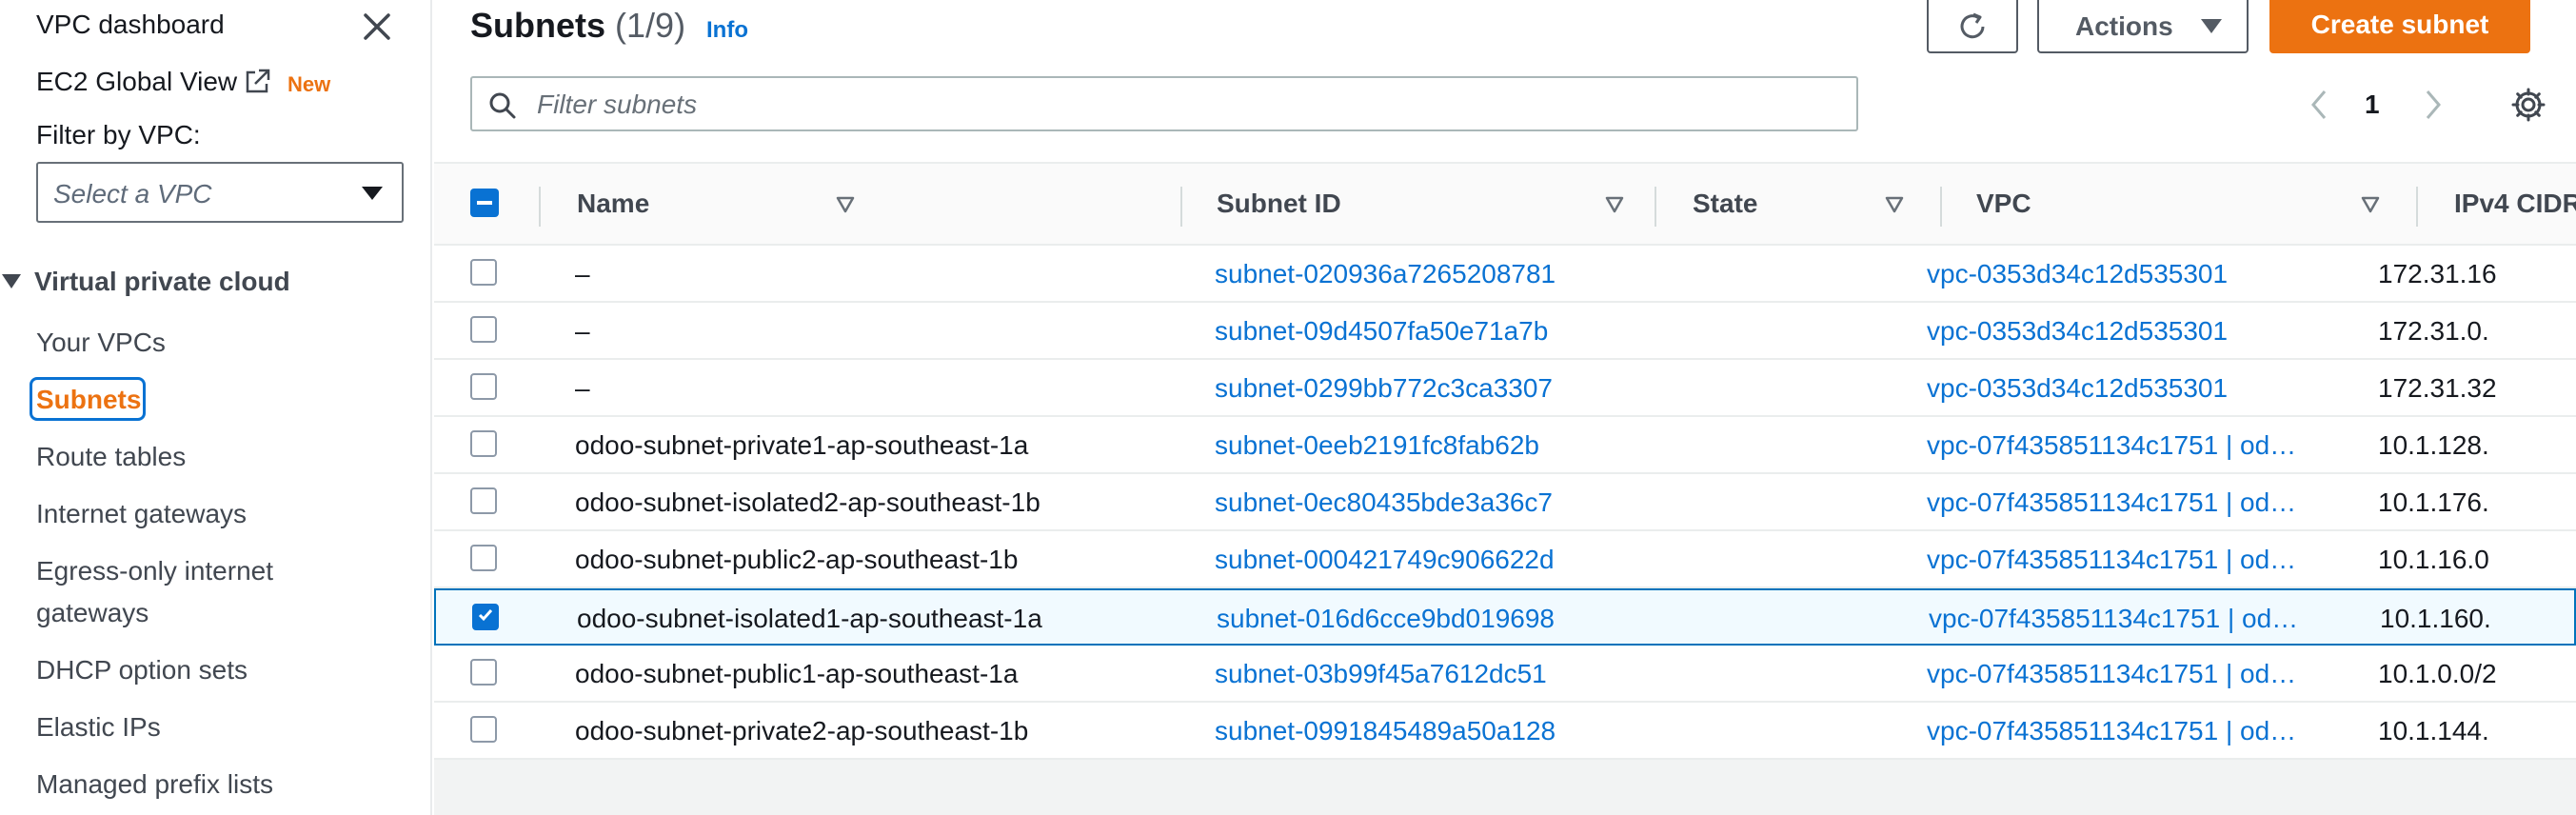 The image size is (2576, 815). What do you see at coordinates (1410, 331) in the screenshot?
I see `subnet-id-link: subnet-09d4507fa50e71a7b` at bounding box center [1410, 331].